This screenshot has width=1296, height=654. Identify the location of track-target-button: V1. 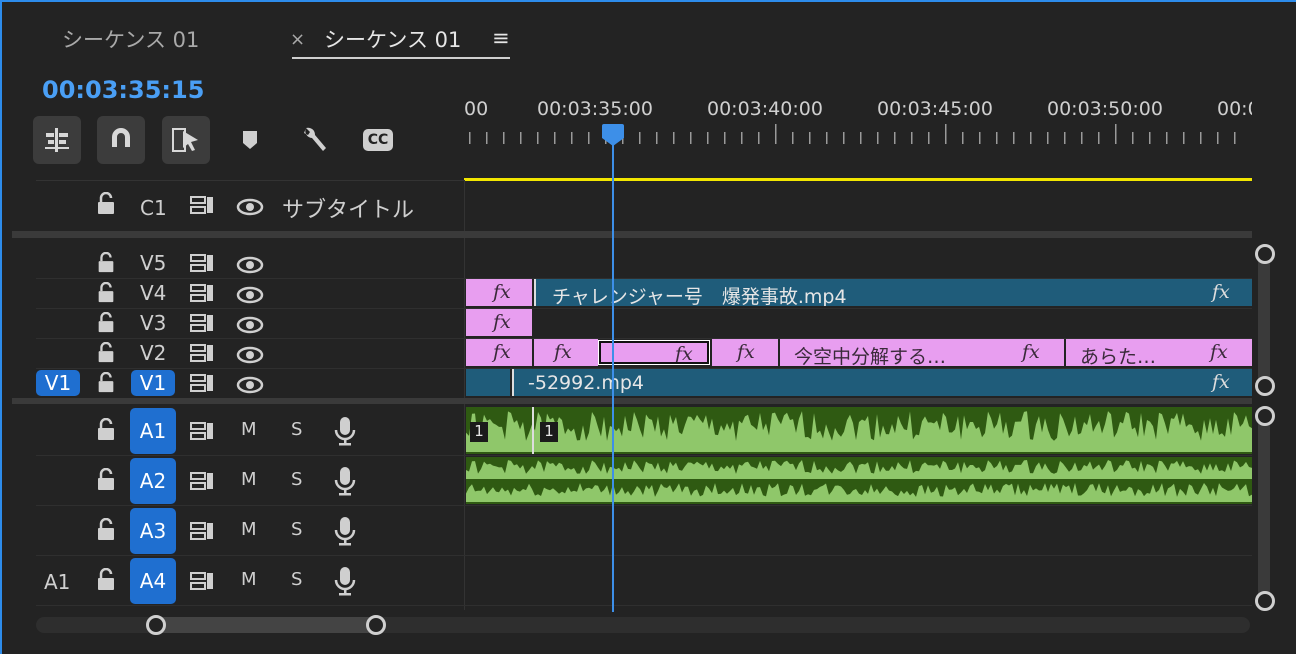
(153, 383).